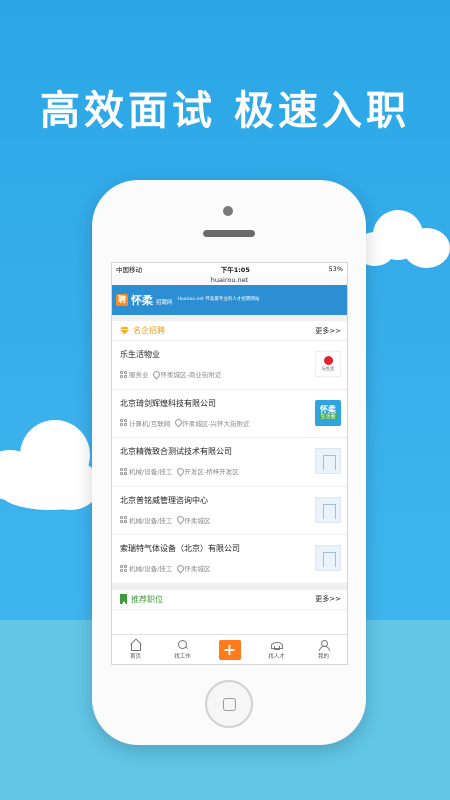 The image size is (450, 800). What do you see at coordinates (228, 211) in the screenshot?
I see `camera-dot` at bounding box center [228, 211].